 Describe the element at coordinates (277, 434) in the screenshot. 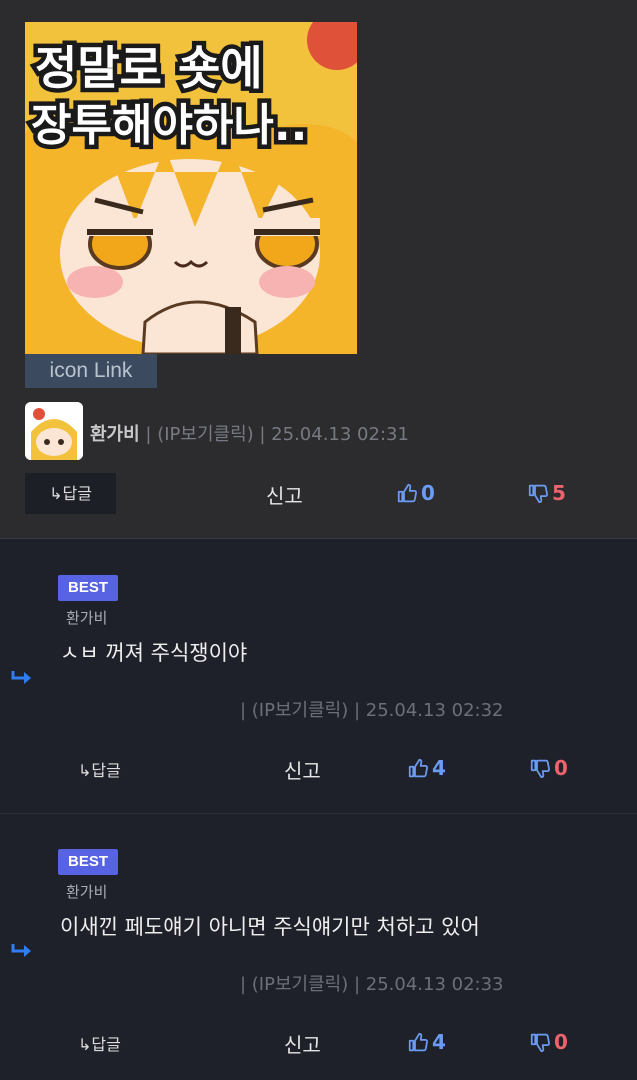

I see `post-meta-text: | (IP보기클릭) | 25.04.13 02:31` at that location.